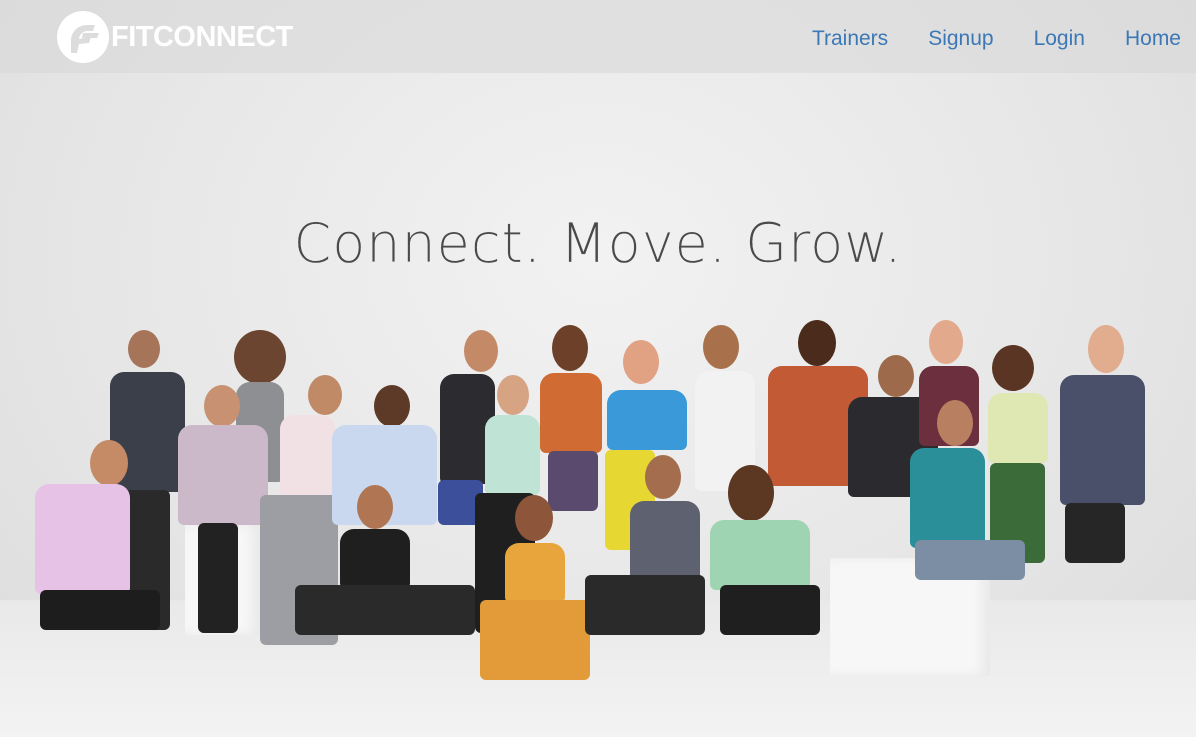 Image resolution: width=1196 pixels, height=737 pixels. What do you see at coordinates (598, 36) in the screenshot?
I see `top-navbar: FITCONNECT Trainers Signup Login Home` at bounding box center [598, 36].